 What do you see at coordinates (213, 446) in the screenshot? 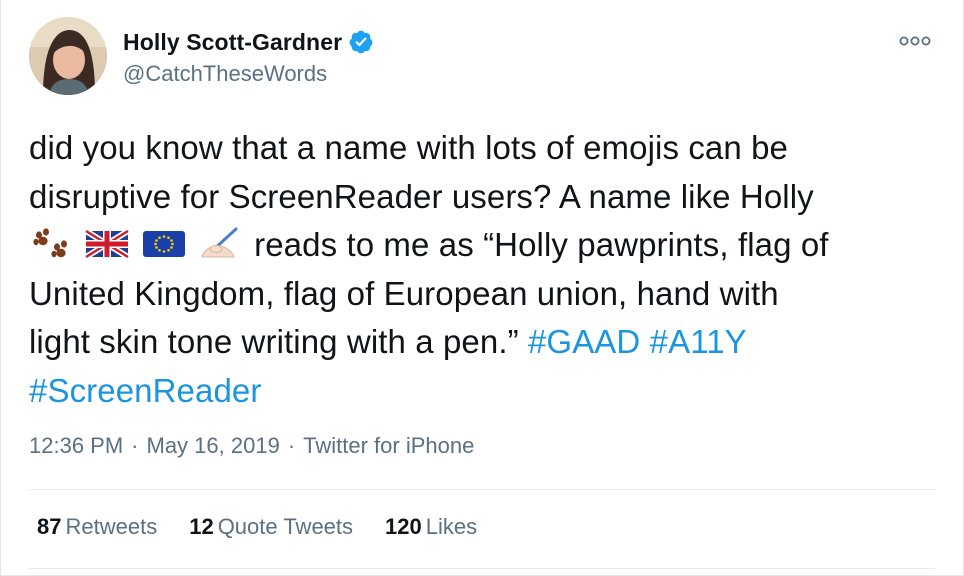
I see `tweet-date: May 16, 2019` at bounding box center [213, 446].